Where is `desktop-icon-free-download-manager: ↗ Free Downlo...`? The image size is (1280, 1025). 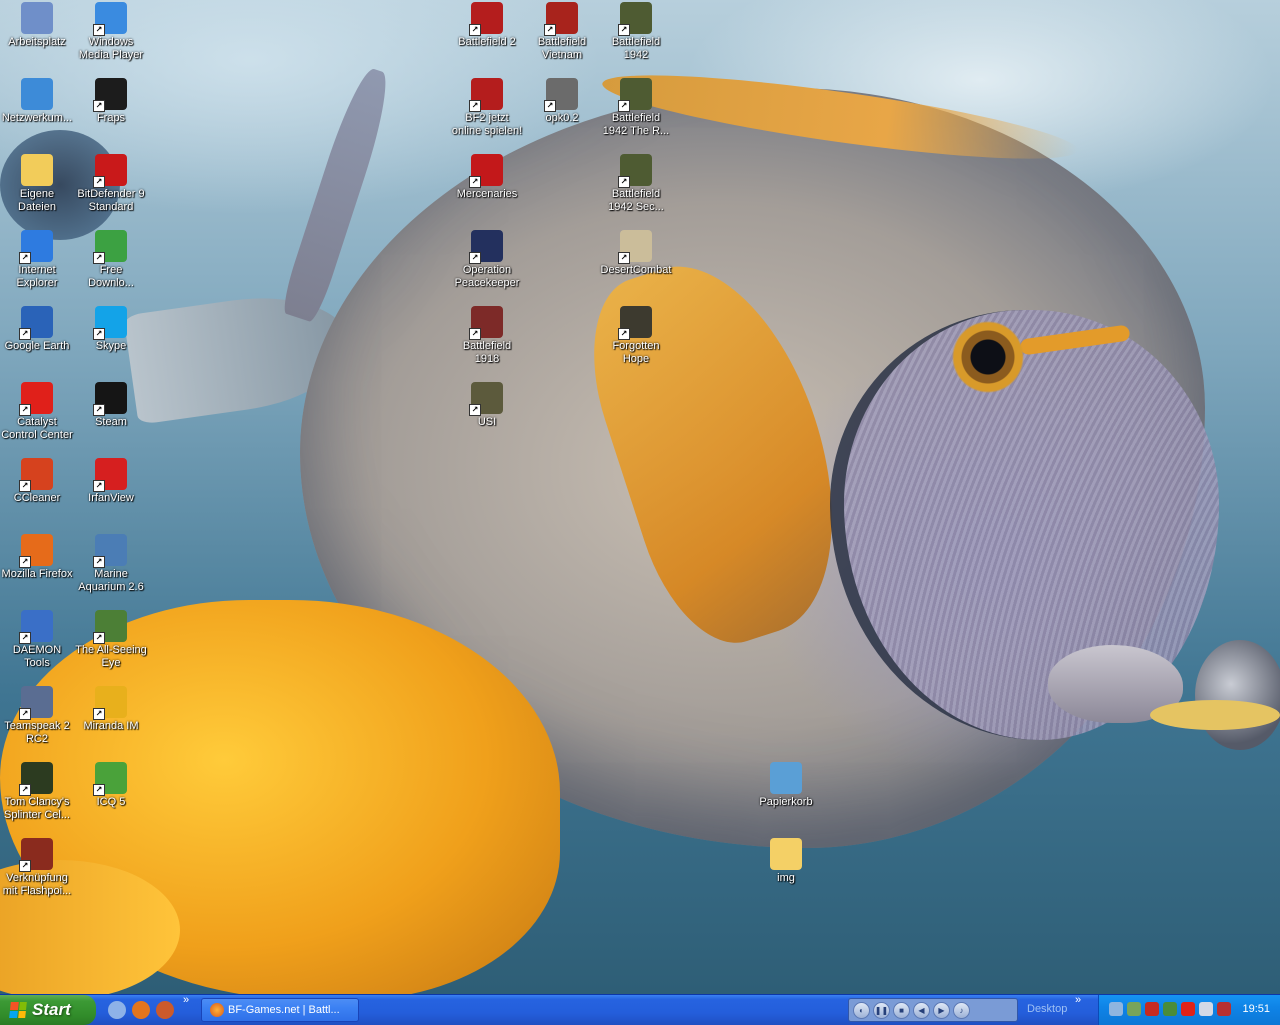
desktop-icon-free-download-manager: ↗ Free Downlo... is located at coordinates (111, 260).